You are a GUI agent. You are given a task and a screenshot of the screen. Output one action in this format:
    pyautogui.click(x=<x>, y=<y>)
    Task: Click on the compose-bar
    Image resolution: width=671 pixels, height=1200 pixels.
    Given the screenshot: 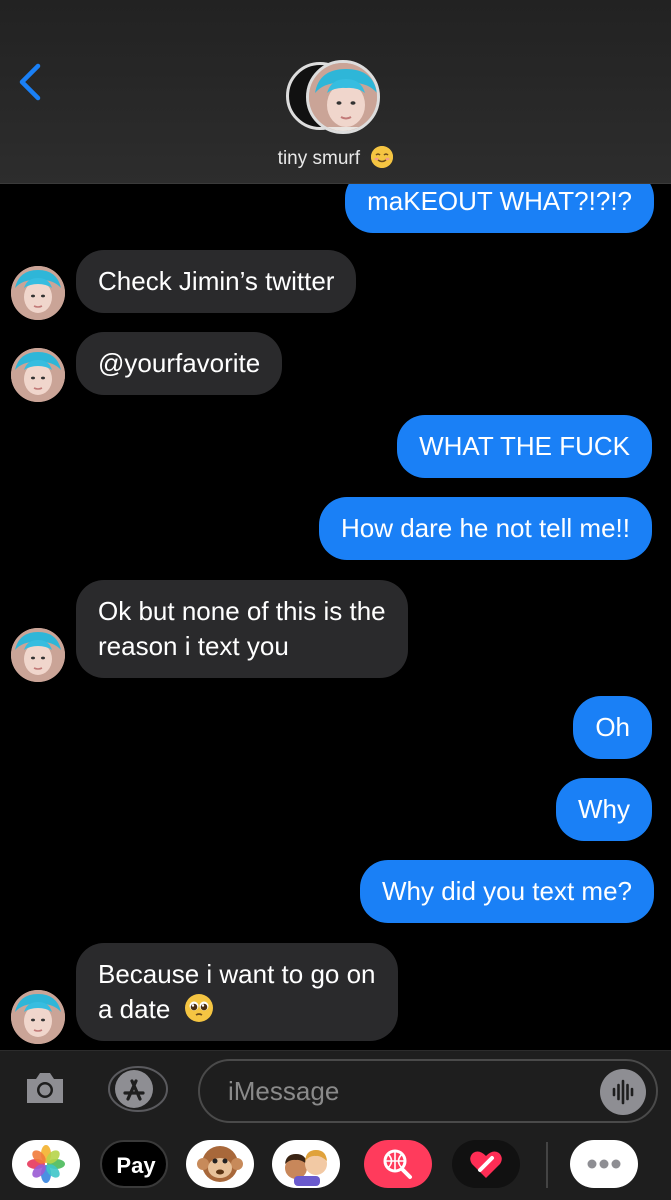 What is the action you would take?
    pyautogui.click(x=335, y=1090)
    